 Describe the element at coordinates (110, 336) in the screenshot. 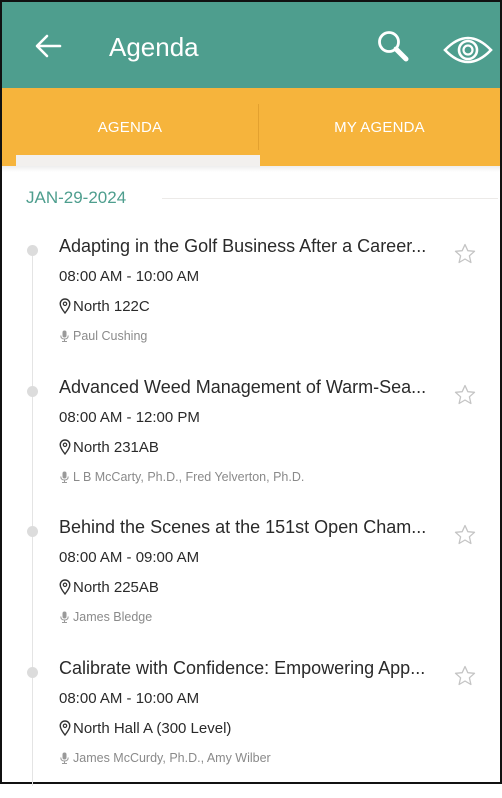

I see `session-speakers: Paul Cushing` at that location.